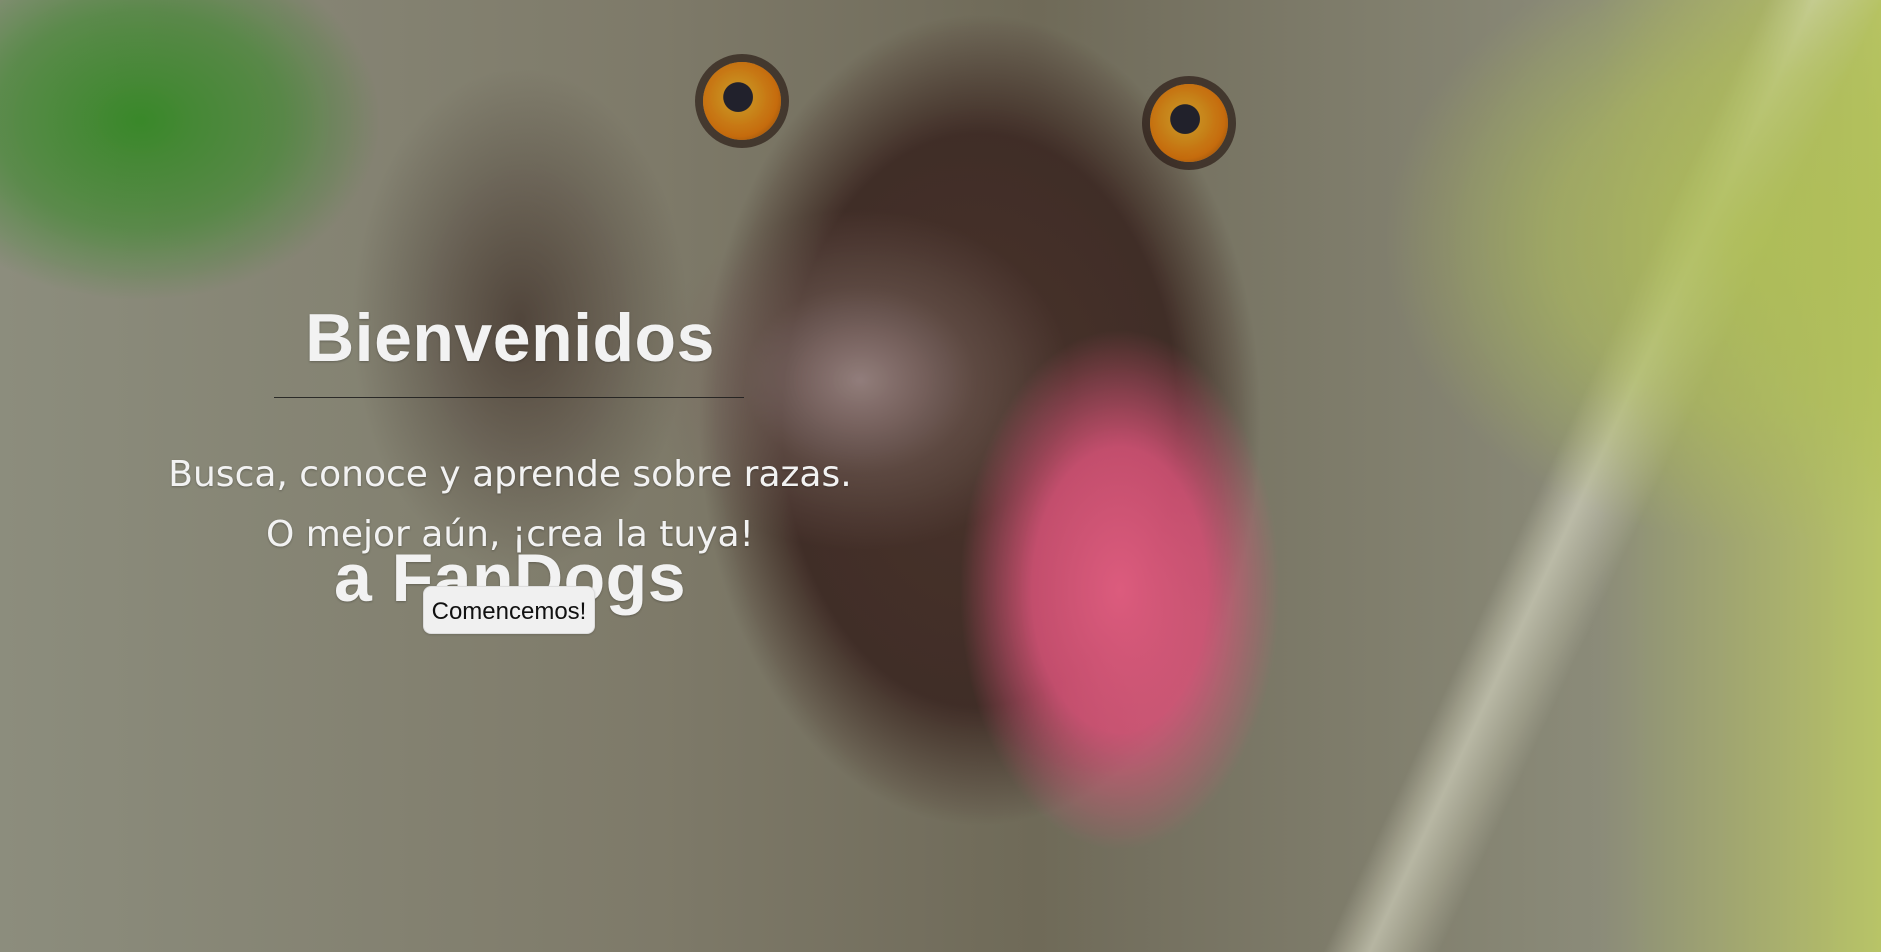 The image size is (1881, 952). What do you see at coordinates (509, 397) in the screenshot?
I see `title-divider` at bounding box center [509, 397].